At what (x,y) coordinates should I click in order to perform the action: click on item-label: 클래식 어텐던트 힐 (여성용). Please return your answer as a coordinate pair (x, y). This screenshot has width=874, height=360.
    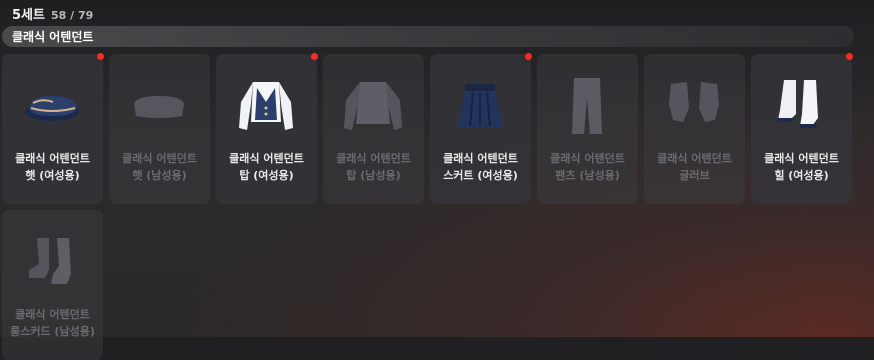
    Looking at the image, I should click on (801, 167).